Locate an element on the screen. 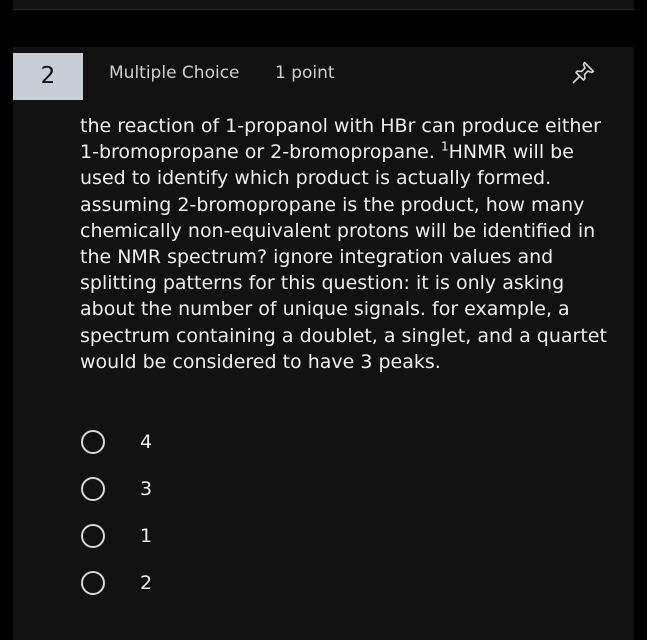 The height and width of the screenshot is (640, 647). question-points: 1 point is located at coordinates (305, 73).